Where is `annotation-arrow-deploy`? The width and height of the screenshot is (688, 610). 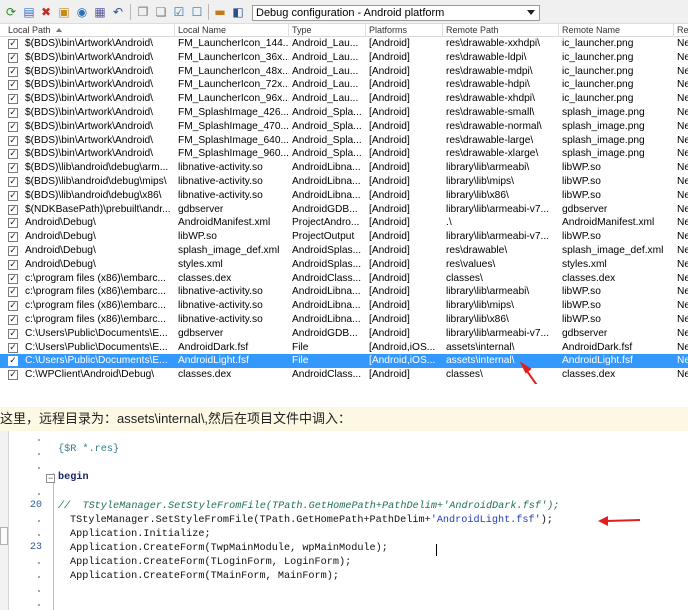 annotation-arrow-deploy is located at coordinates (528, 372).